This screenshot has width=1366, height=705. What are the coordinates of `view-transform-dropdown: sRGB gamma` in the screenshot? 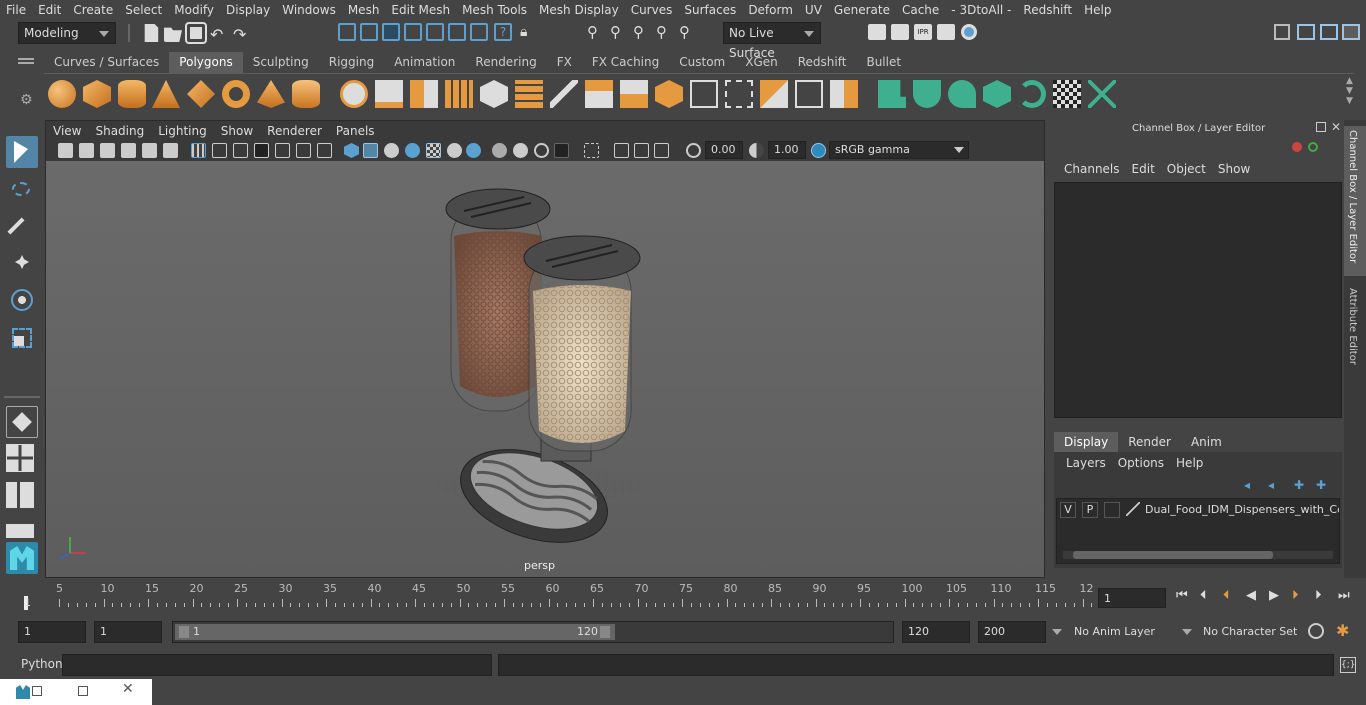 It's located at (899, 150).